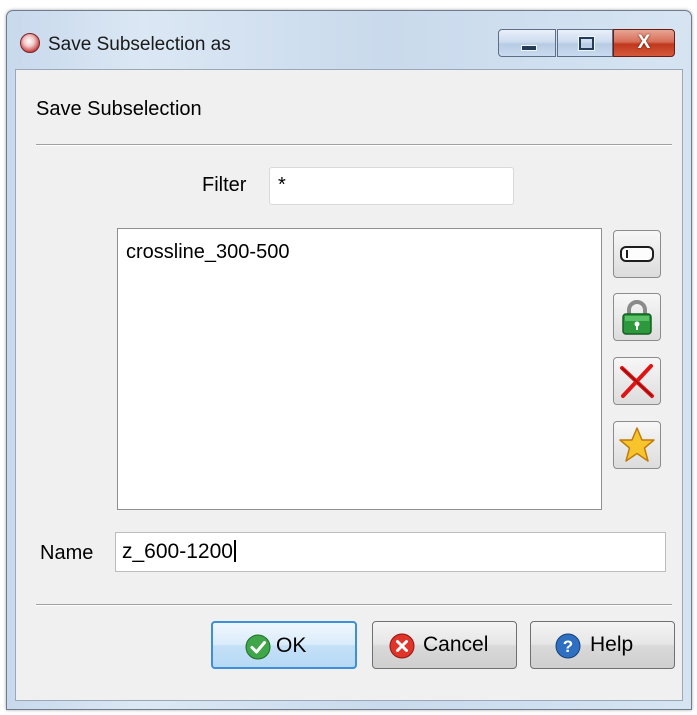 This screenshot has width=697, height=715. Describe the element at coordinates (612, 644) in the screenshot. I see `help-label: Help` at that location.